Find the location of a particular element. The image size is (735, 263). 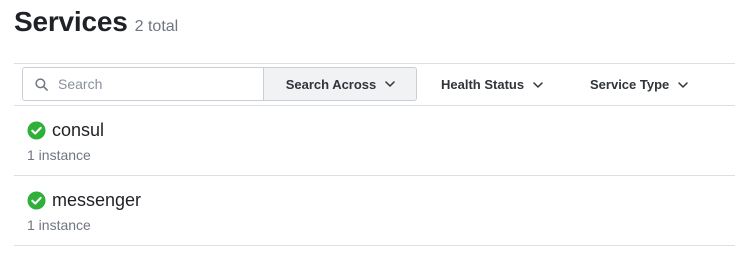

service-count: 2 total is located at coordinates (156, 26).